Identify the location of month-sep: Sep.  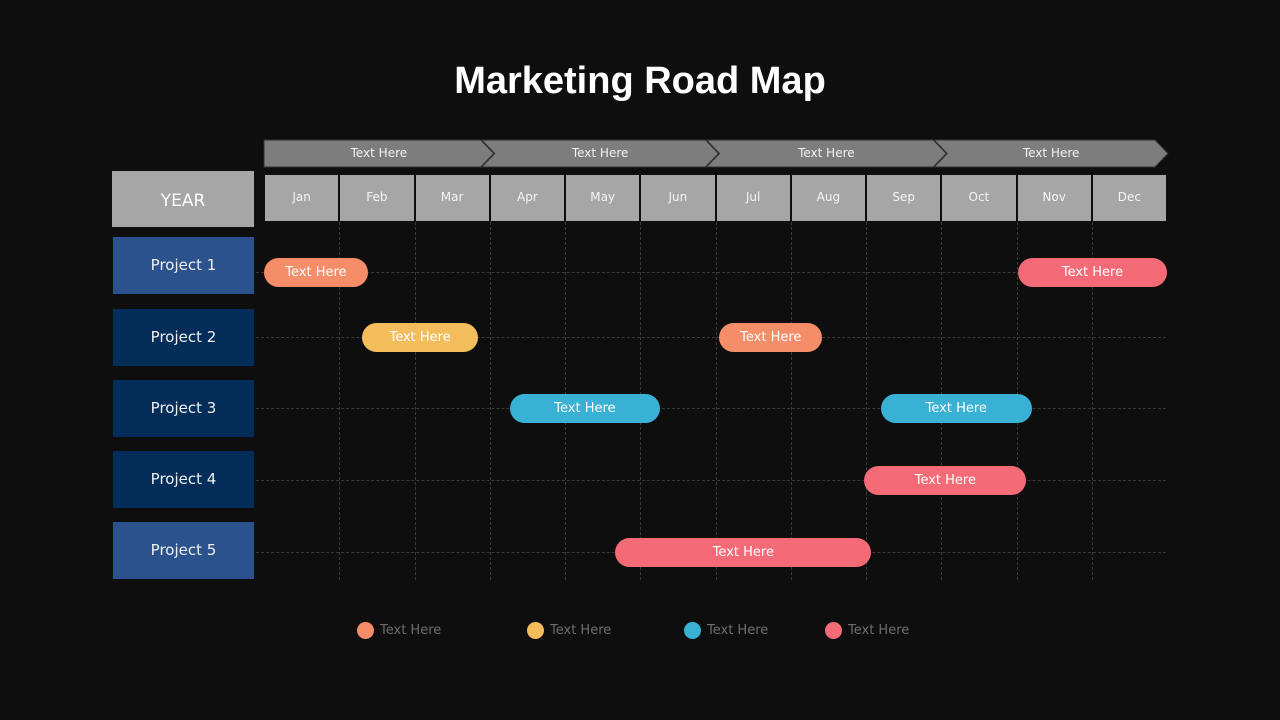
(904, 198).